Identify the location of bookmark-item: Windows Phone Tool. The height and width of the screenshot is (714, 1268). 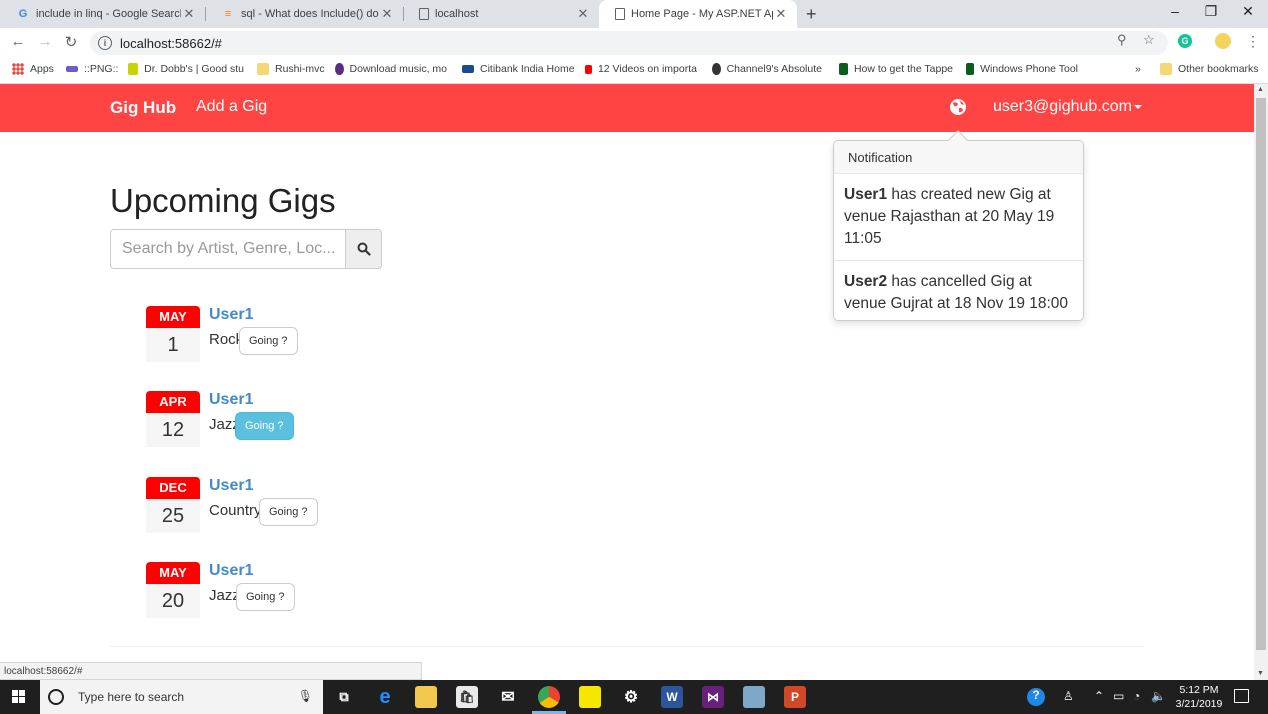
(1022, 69).